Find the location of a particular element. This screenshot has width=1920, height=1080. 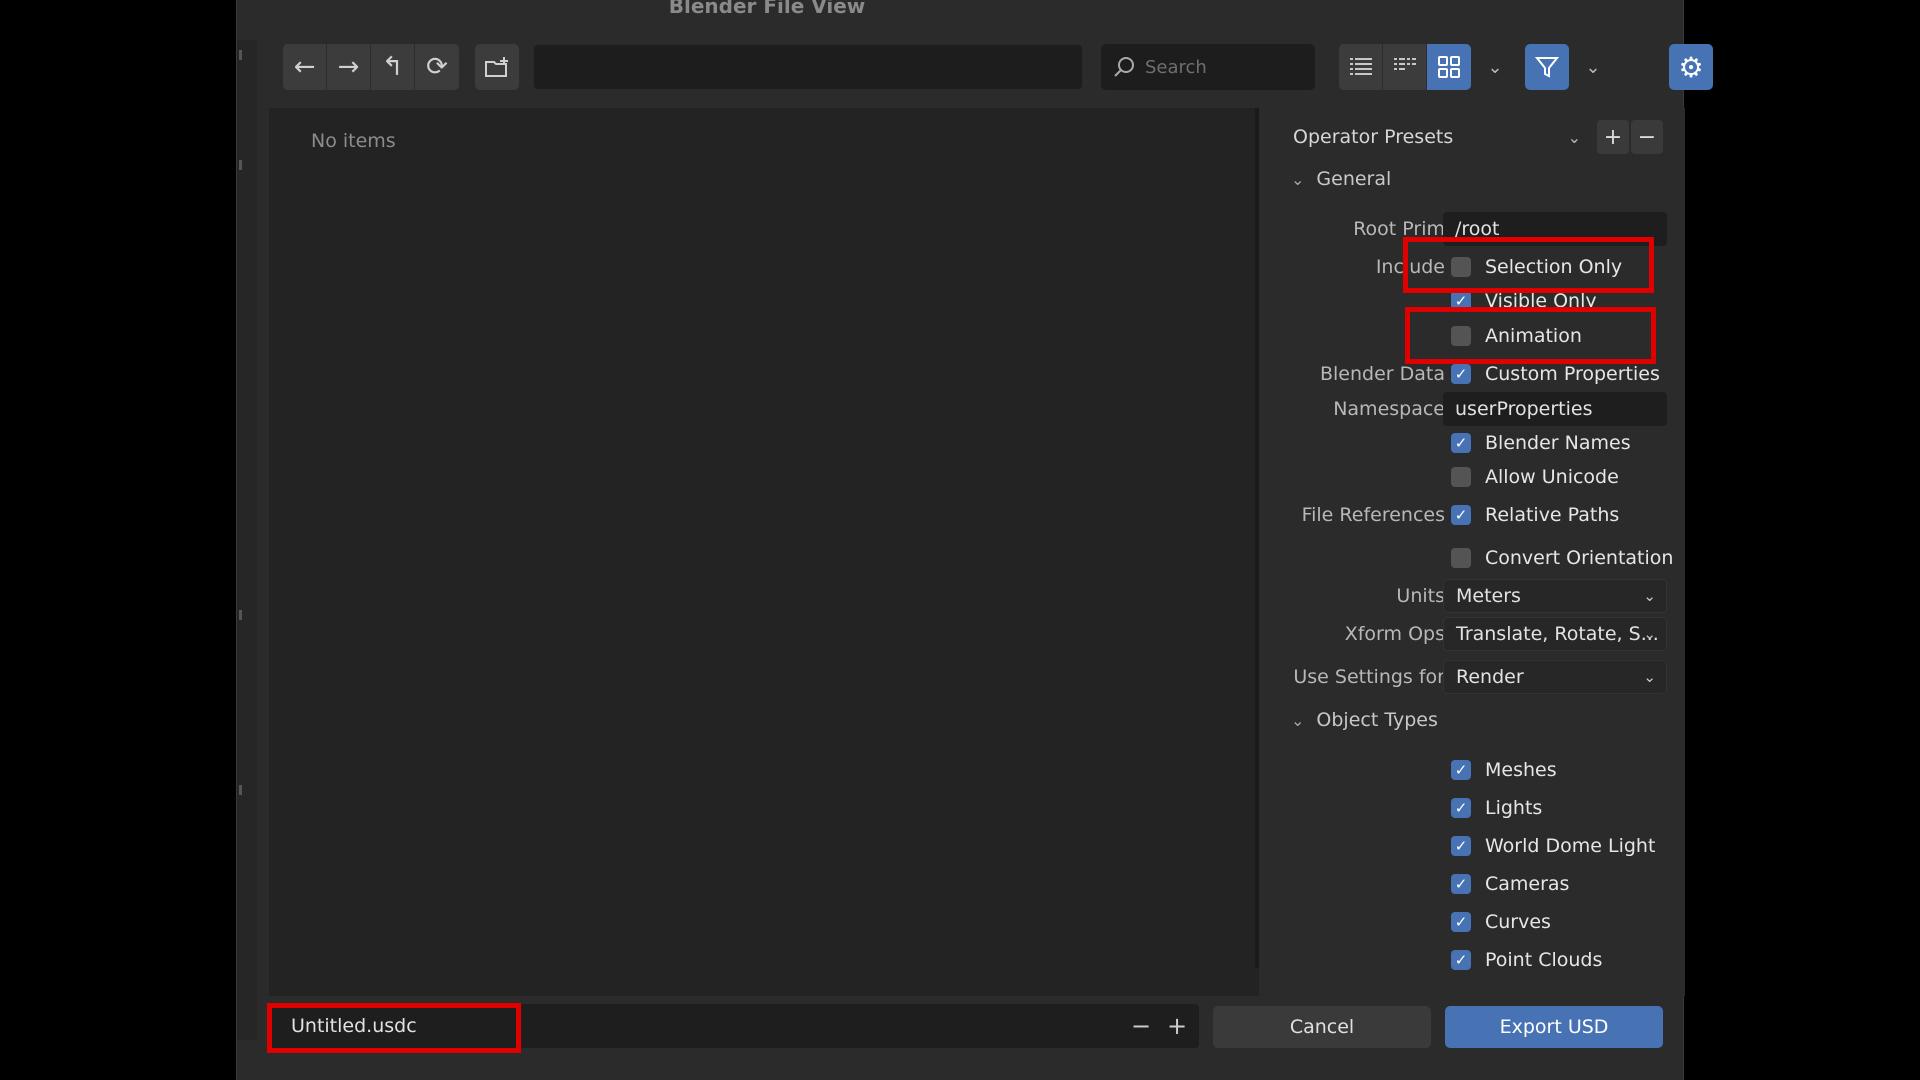

selection-only-checkbox: Selection Only is located at coordinates (1536, 267).